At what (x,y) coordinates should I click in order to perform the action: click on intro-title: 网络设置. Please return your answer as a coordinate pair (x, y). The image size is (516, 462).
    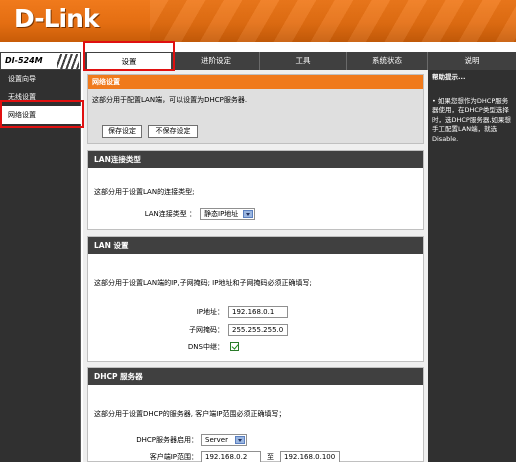
    Looking at the image, I should click on (255, 82).